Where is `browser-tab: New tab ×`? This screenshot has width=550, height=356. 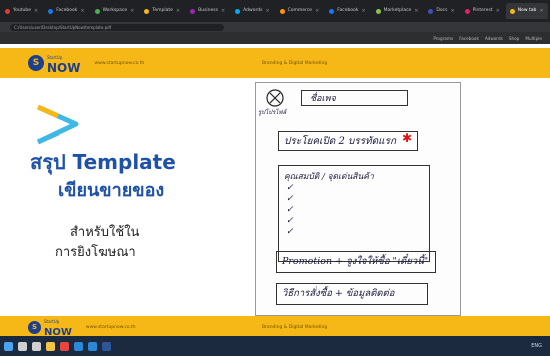 browser-tab: New tab × is located at coordinates (526, 11).